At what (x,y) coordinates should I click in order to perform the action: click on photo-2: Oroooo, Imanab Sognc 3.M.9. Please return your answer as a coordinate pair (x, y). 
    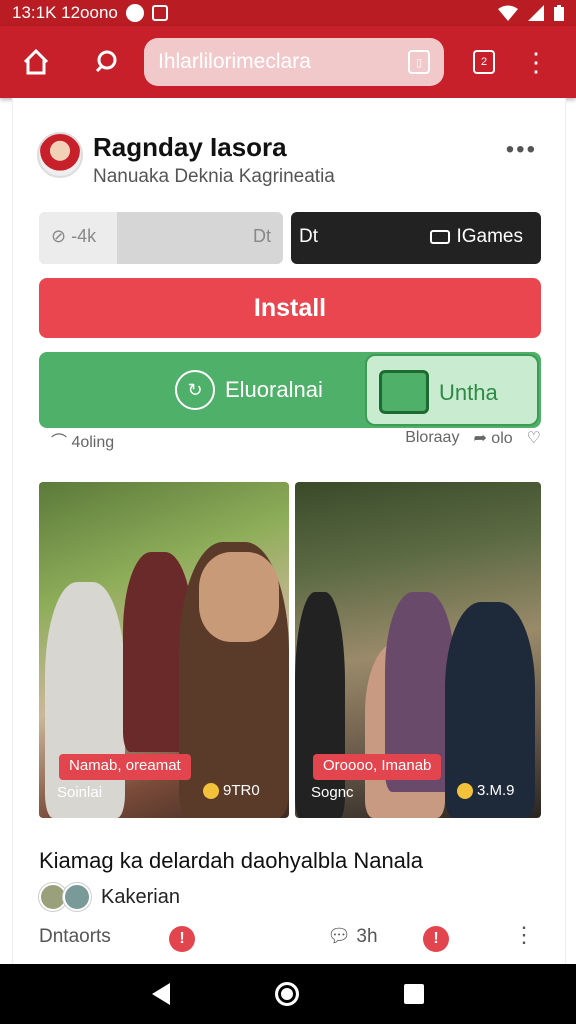
    Looking at the image, I should click on (418, 650).